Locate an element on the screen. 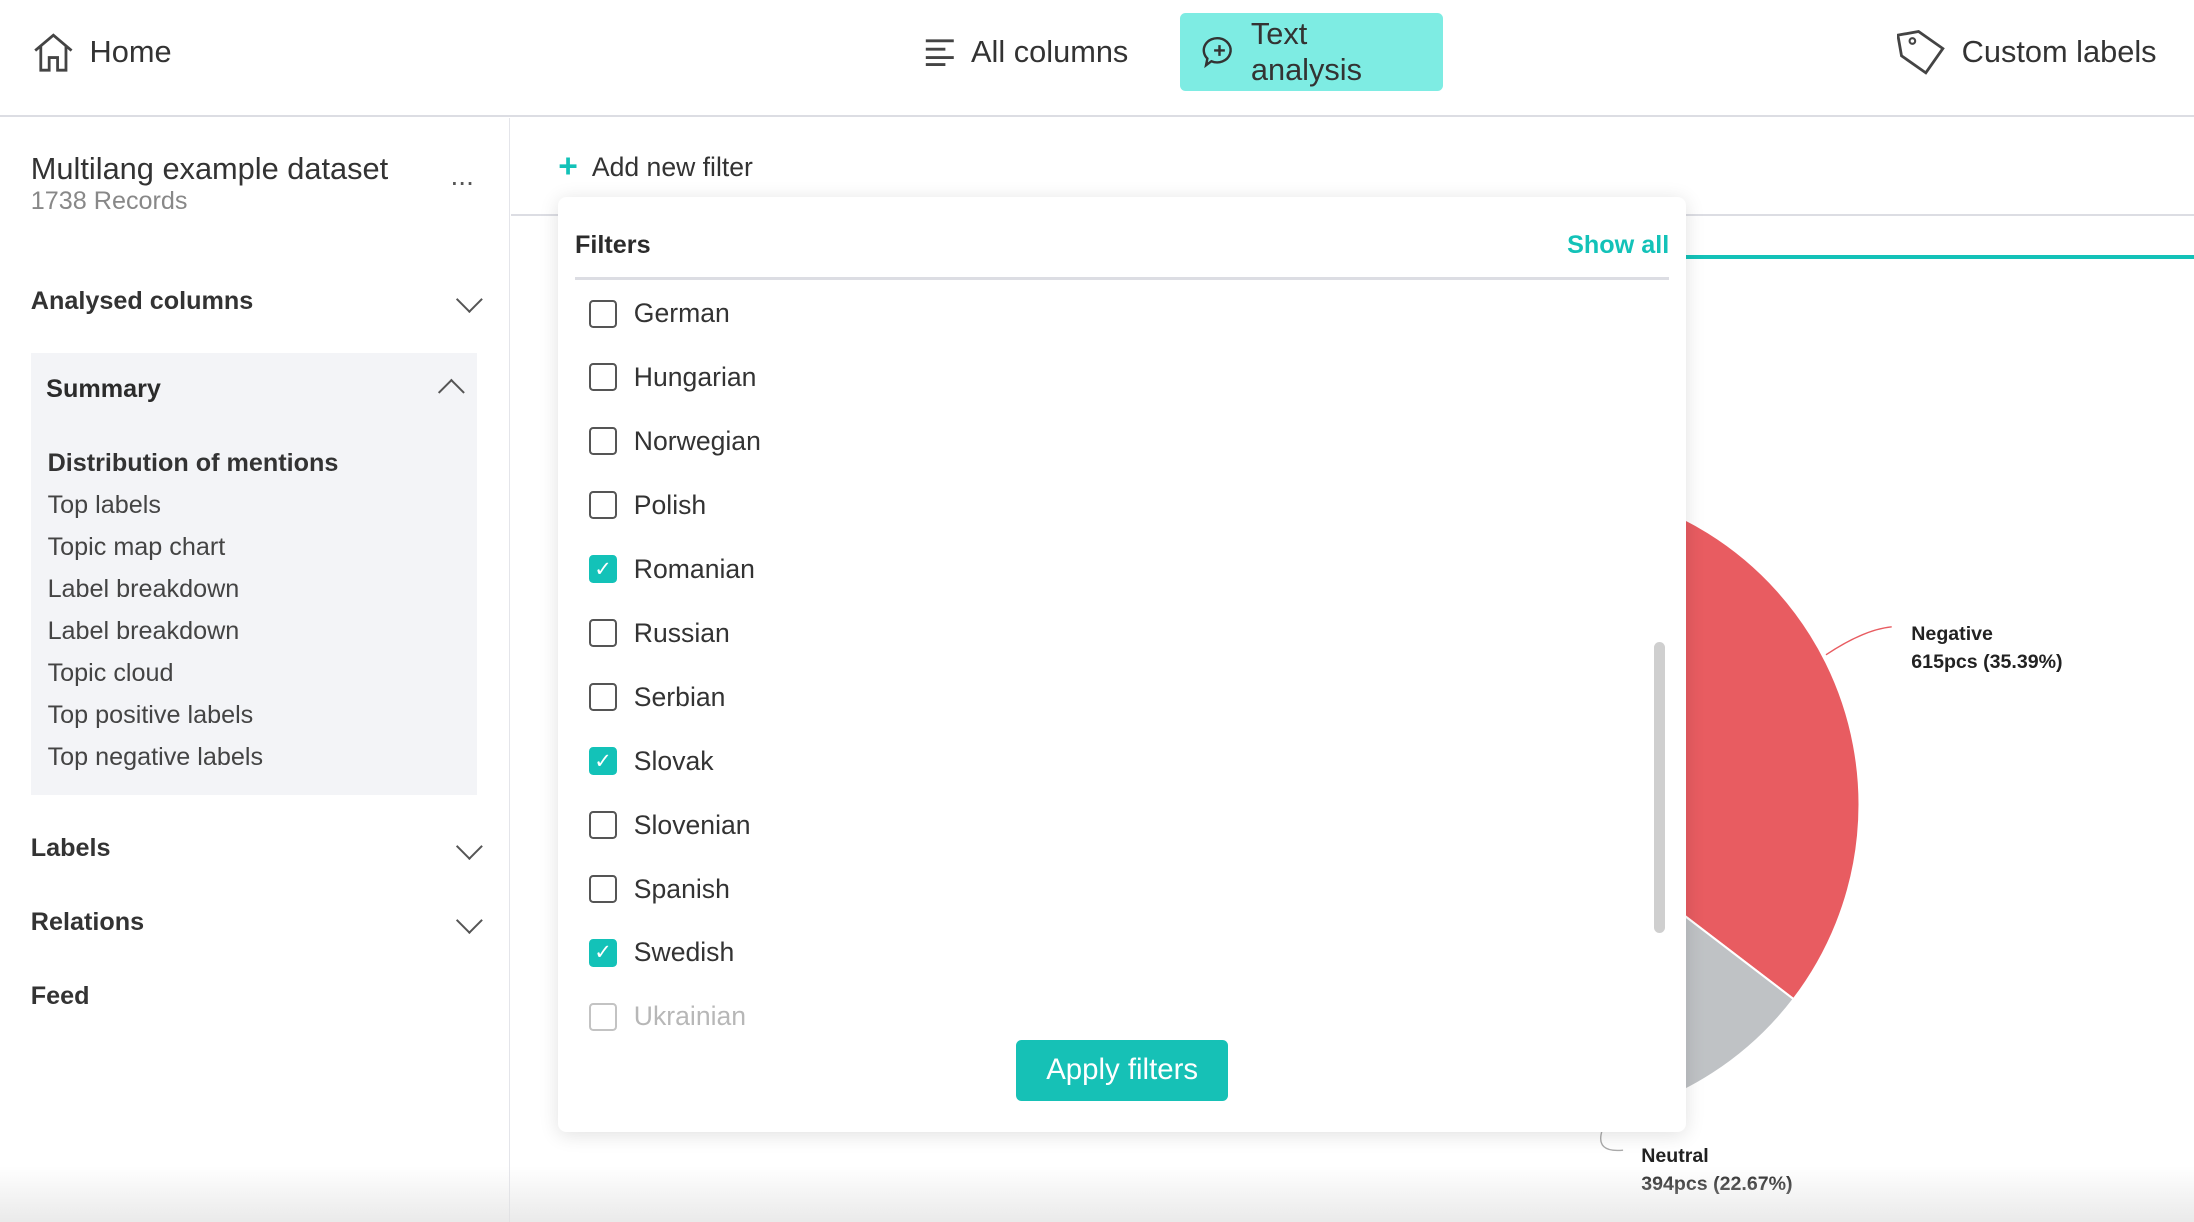 The image size is (2194, 1222). nav-text-analysis: Text analysis is located at coordinates (1311, 51).